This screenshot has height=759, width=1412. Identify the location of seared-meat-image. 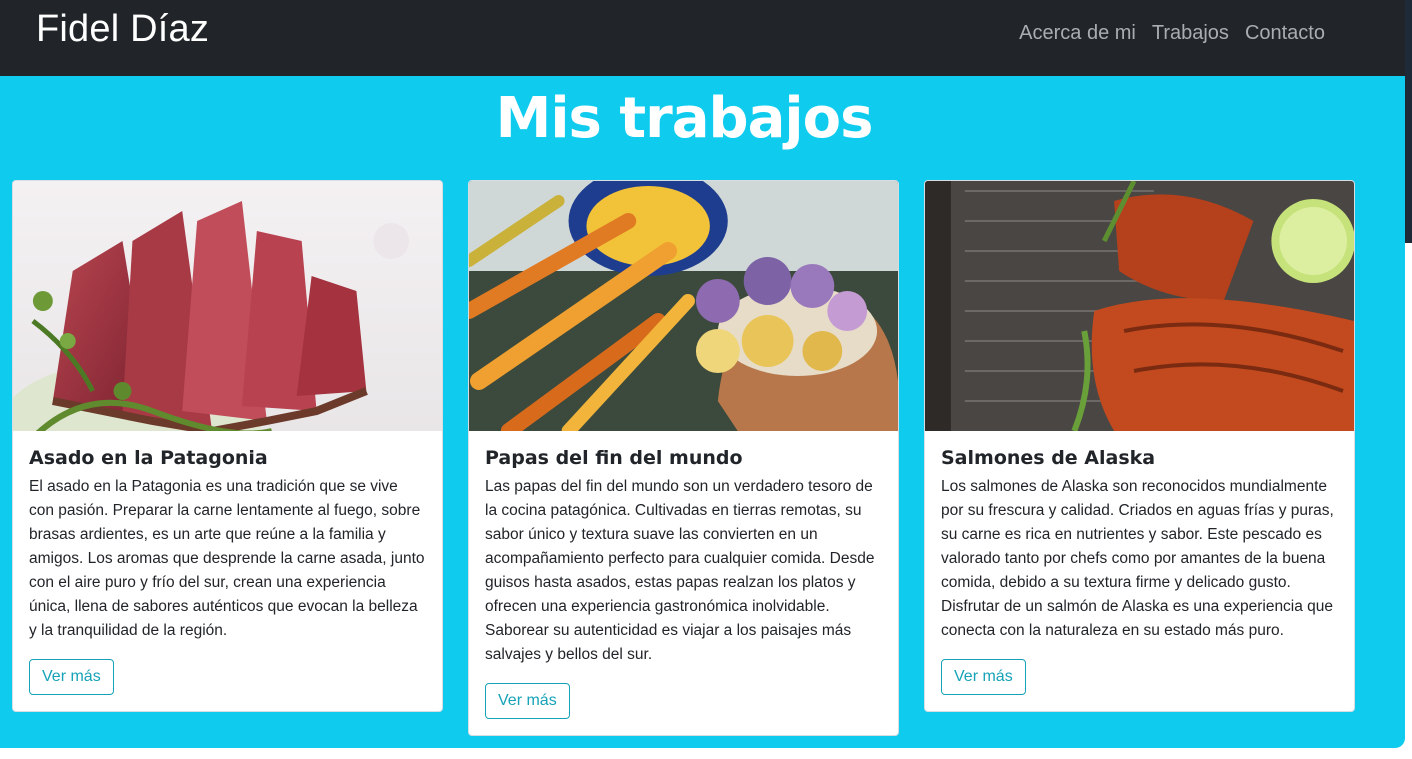
(227, 306).